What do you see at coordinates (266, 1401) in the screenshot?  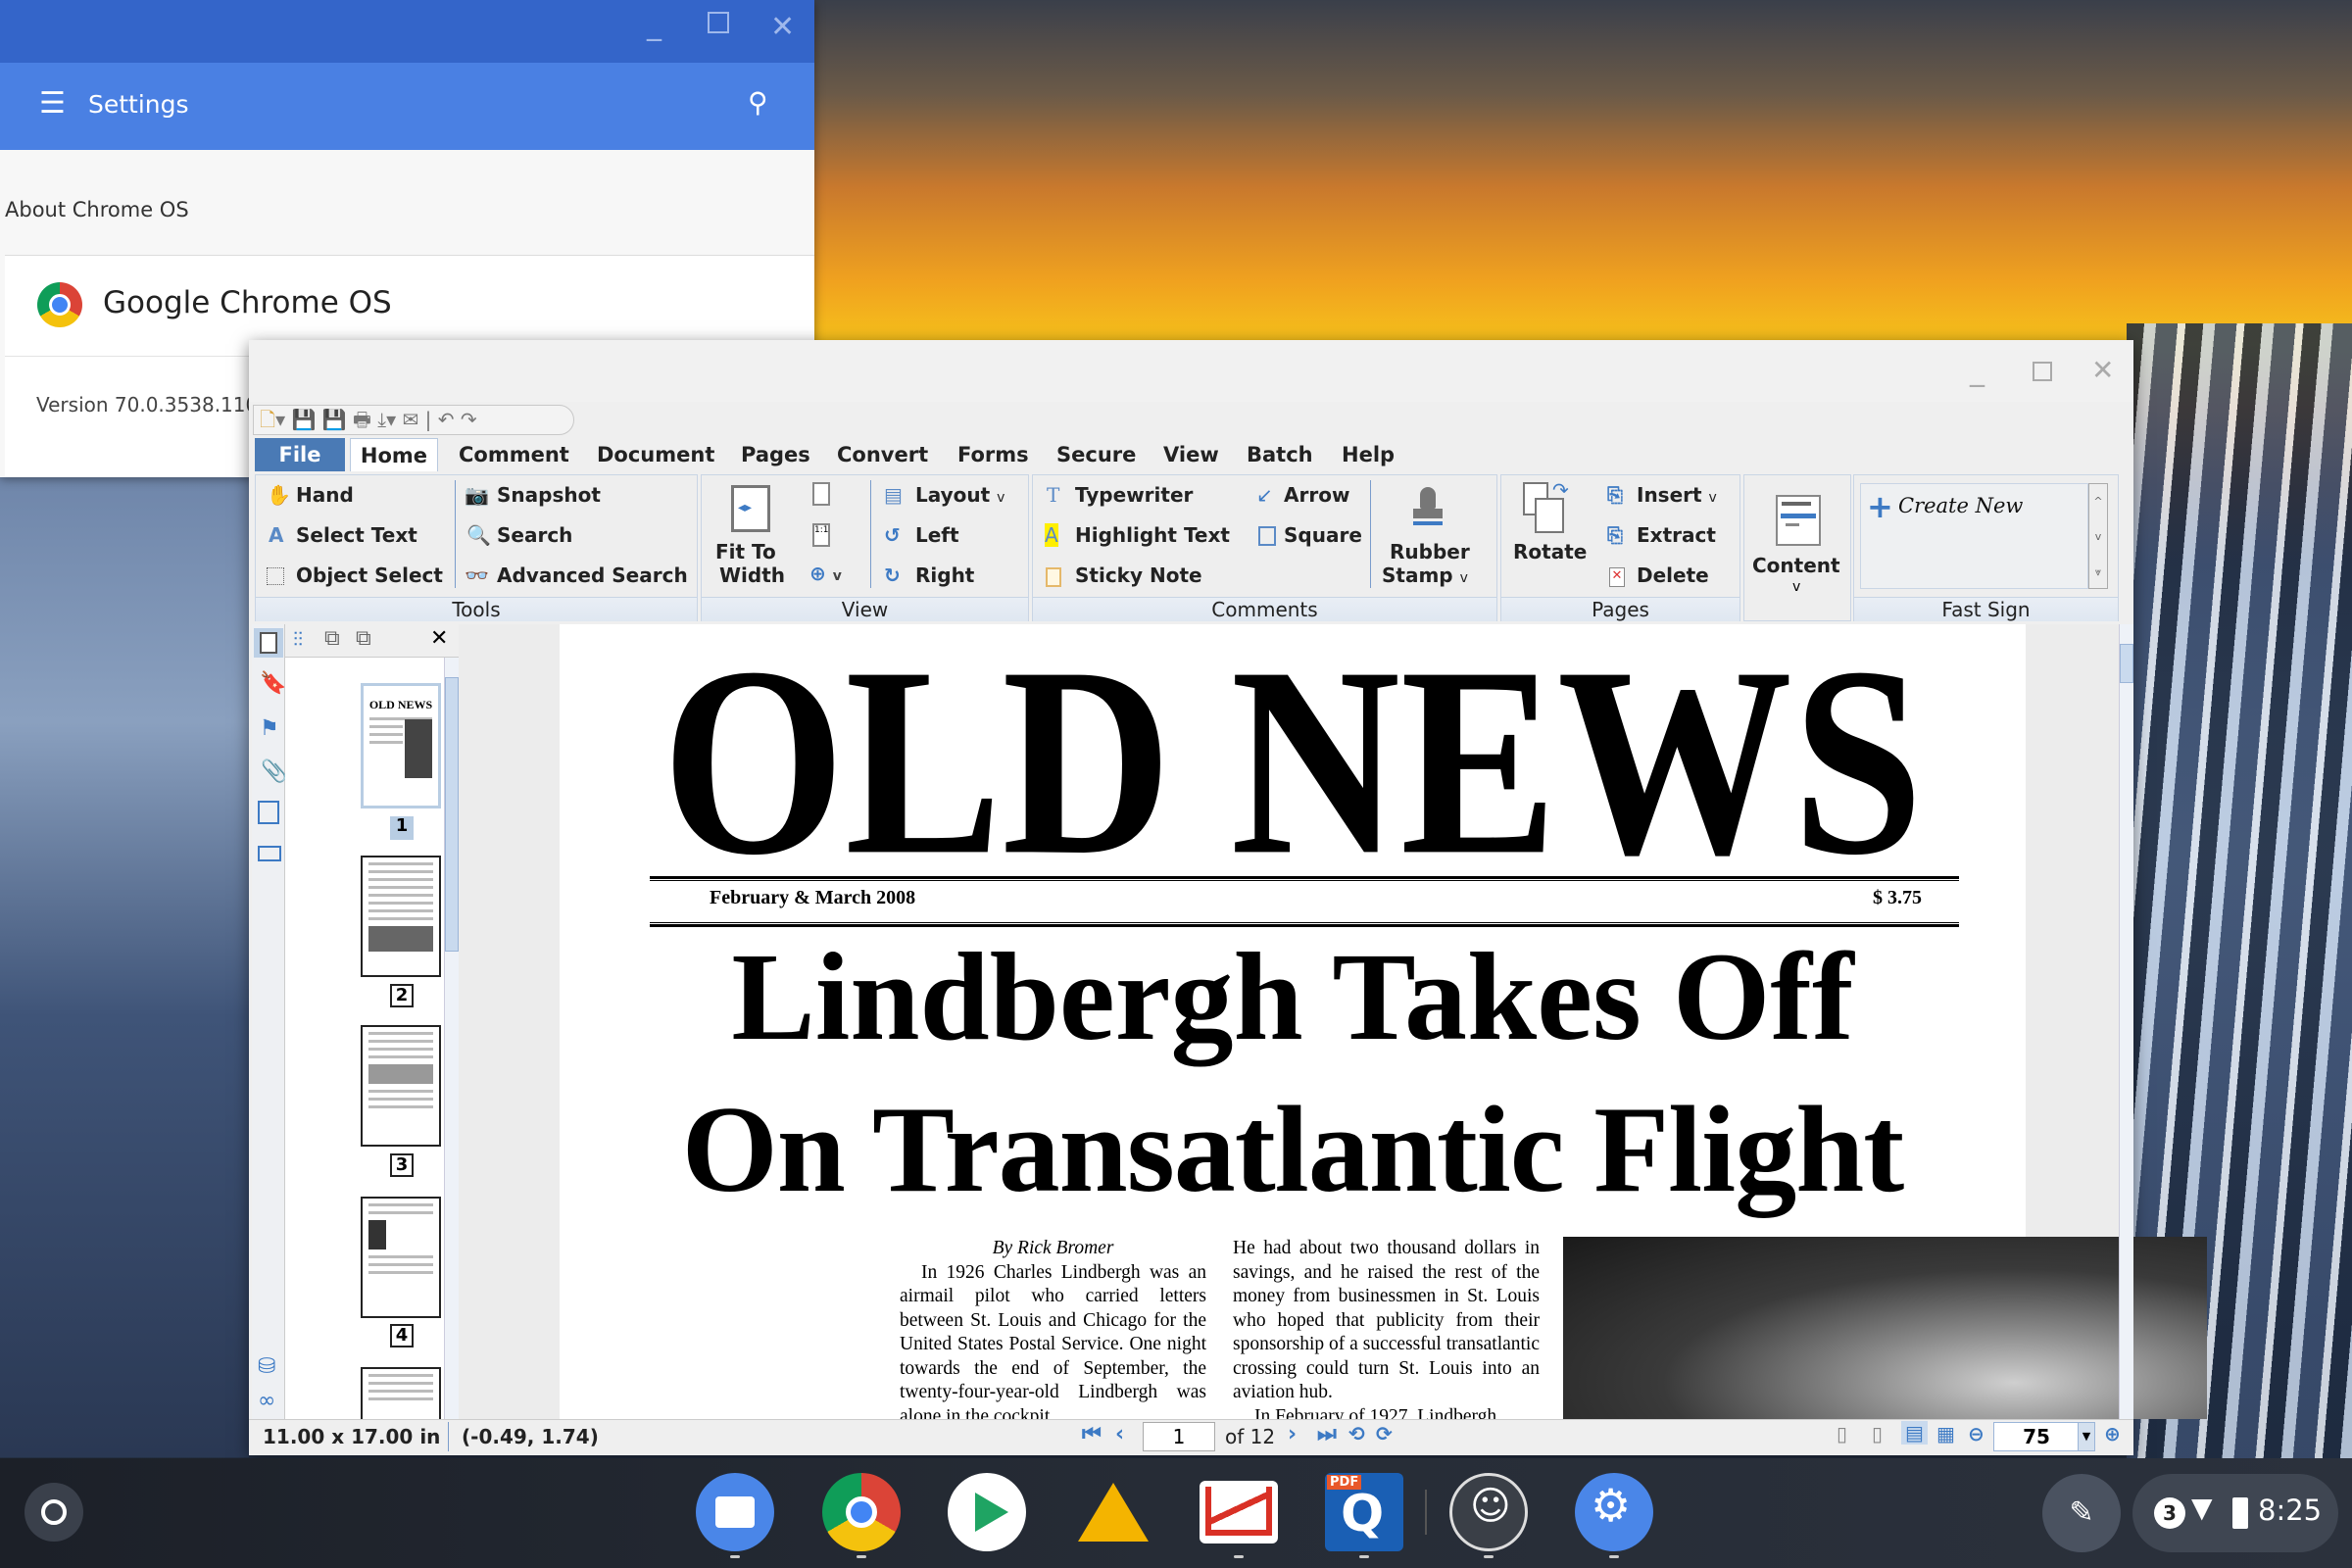 I see `links-icon: ∞` at bounding box center [266, 1401].